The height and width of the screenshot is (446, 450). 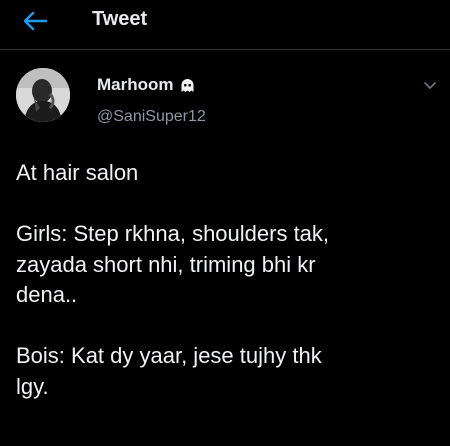 What do you see at coordinates (187, 85) in the screenshot?
I see `ghost-emoji-icon` at bounding box center [187, 85].